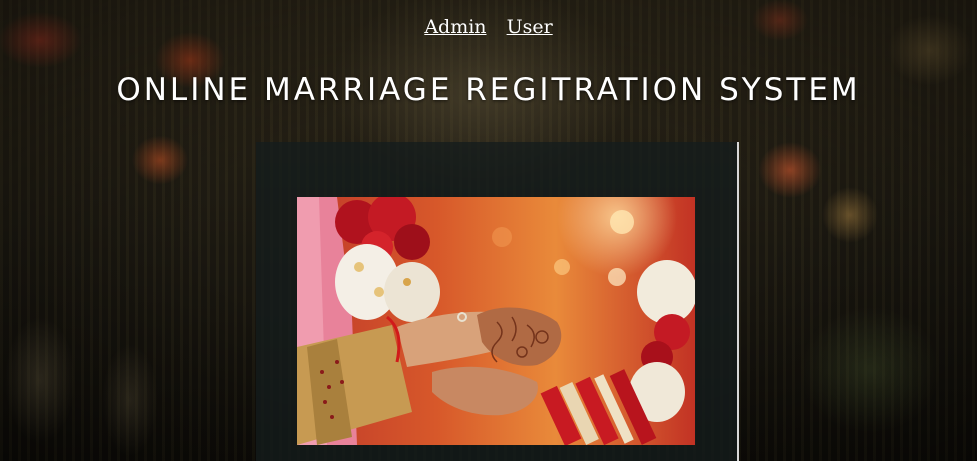 The width and height of the screenshot is (977, 461). I want to click on user-link: User, so click(530, 27).